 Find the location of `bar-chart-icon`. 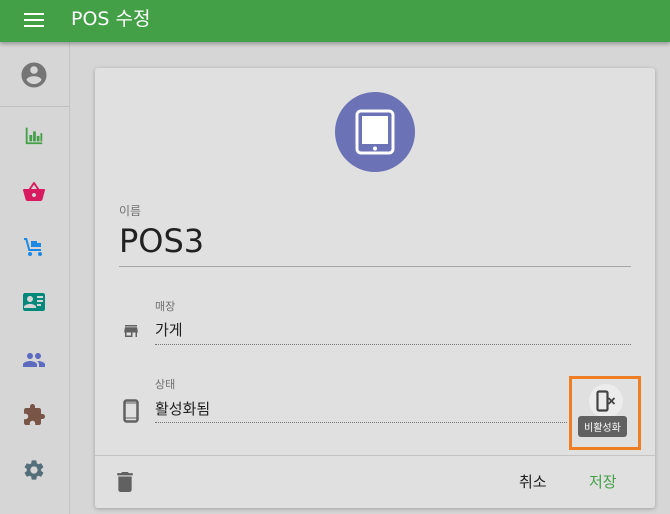

bar-chart-icon is located at coordinates (34, 135).